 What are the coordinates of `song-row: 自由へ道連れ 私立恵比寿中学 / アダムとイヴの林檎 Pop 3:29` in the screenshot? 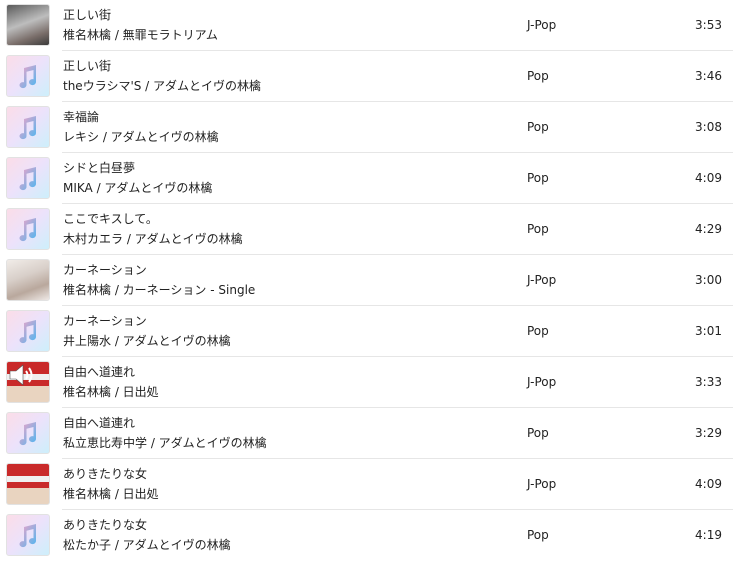 It's located at (368, 433).